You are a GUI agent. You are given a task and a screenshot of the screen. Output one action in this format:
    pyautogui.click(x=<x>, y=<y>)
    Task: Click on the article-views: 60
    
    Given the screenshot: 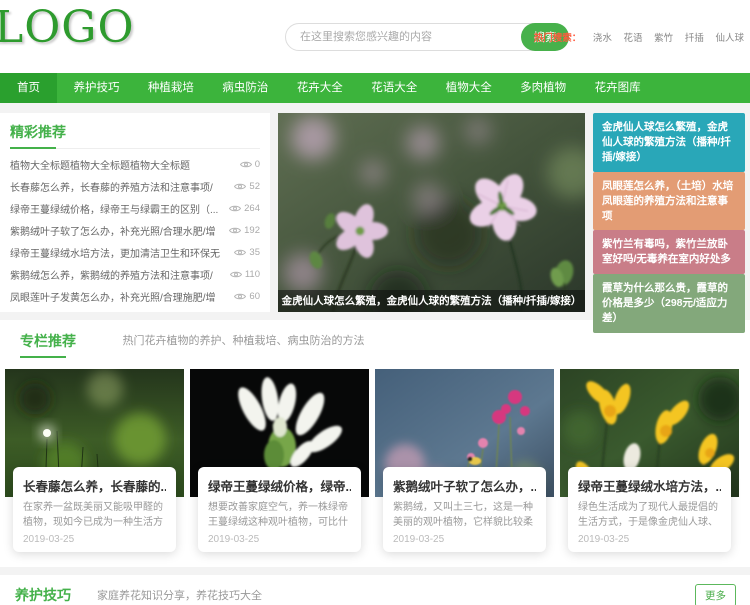 What is the action you would take?
    pyautogui.click(x=247, y=296)
    